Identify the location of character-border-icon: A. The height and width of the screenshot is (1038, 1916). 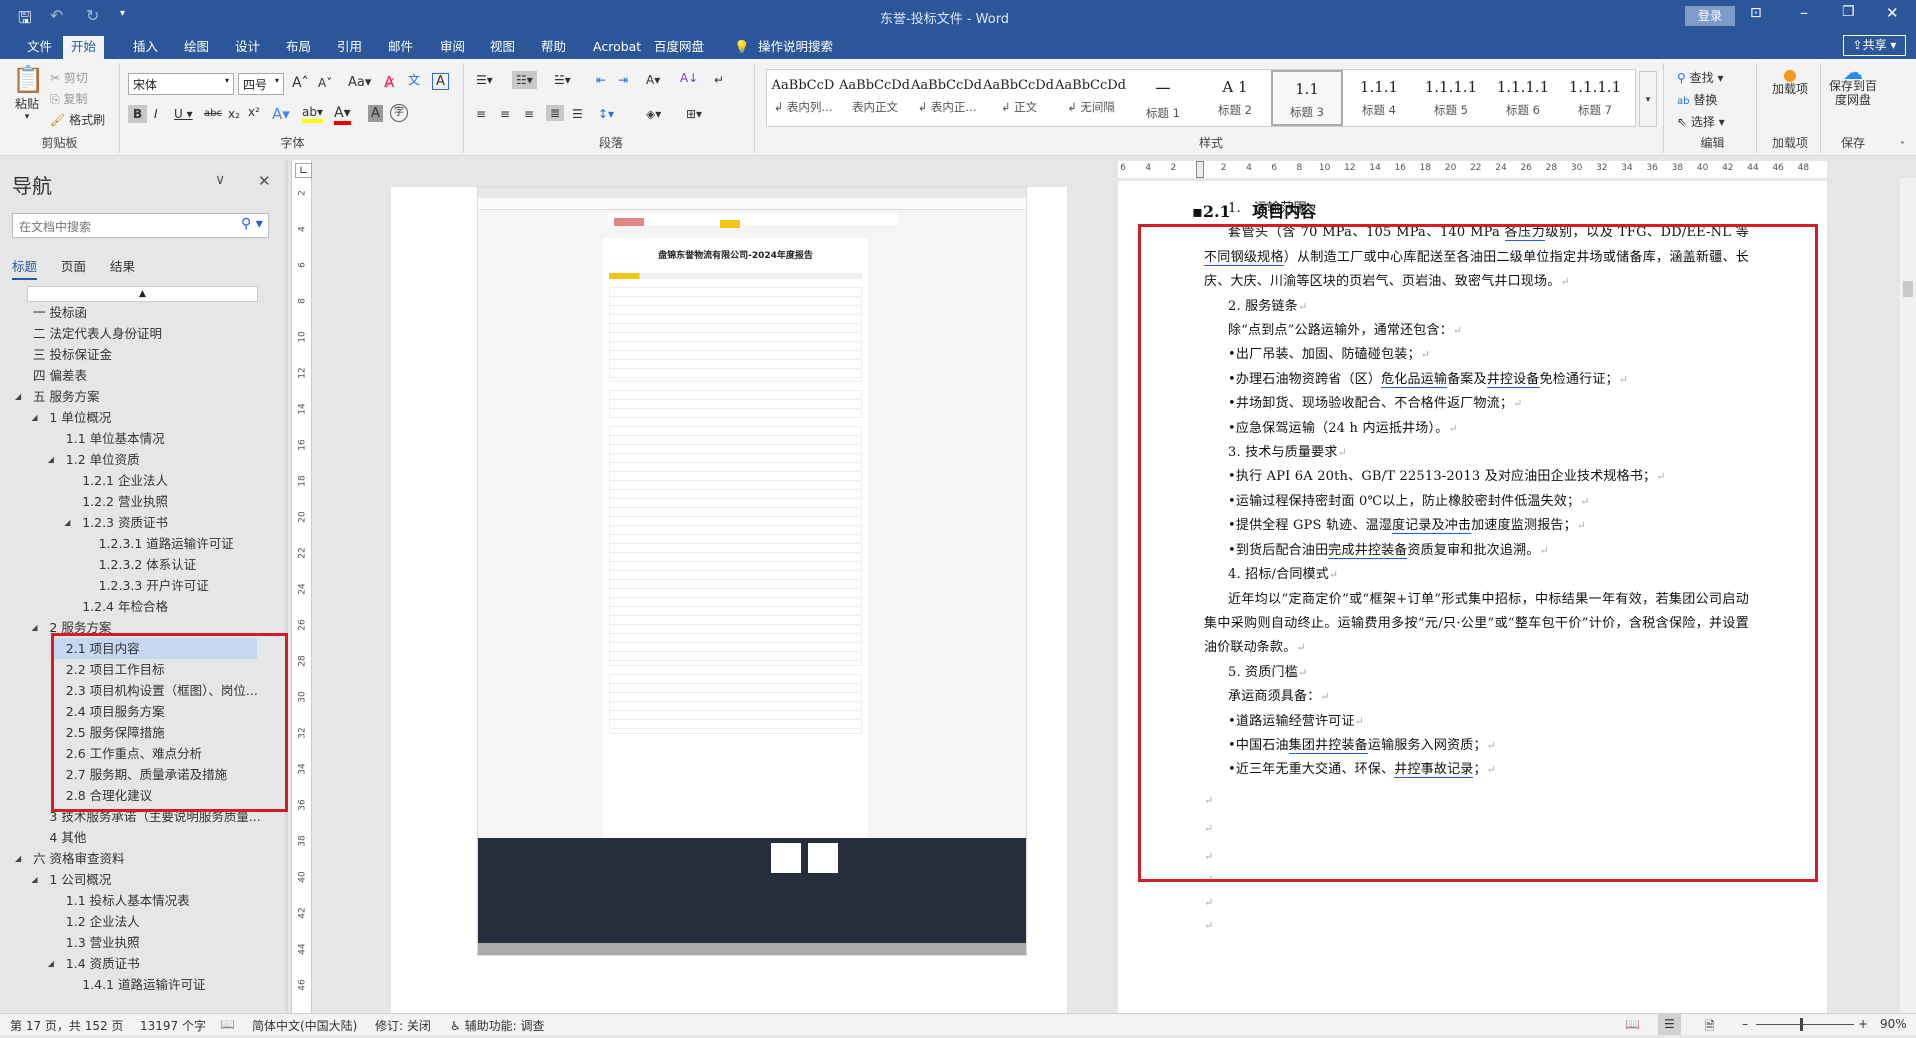
(440, 81).